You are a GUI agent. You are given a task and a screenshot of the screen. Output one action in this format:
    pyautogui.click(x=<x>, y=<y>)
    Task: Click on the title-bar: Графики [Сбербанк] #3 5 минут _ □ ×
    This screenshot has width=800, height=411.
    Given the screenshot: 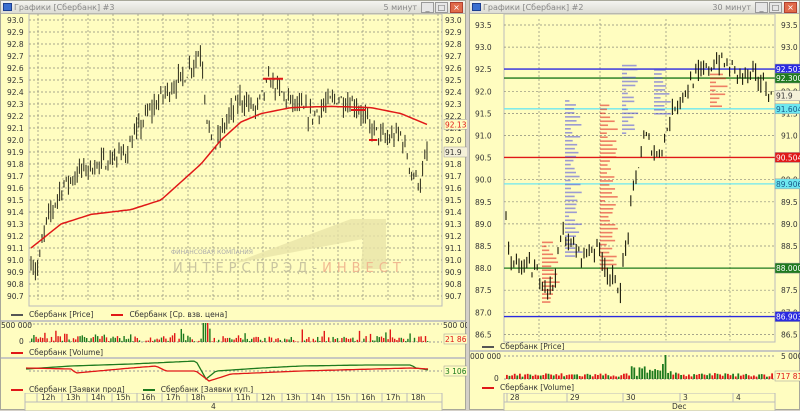 What is the action you would take?
    pyautogui.click(x=233, y=7)
    